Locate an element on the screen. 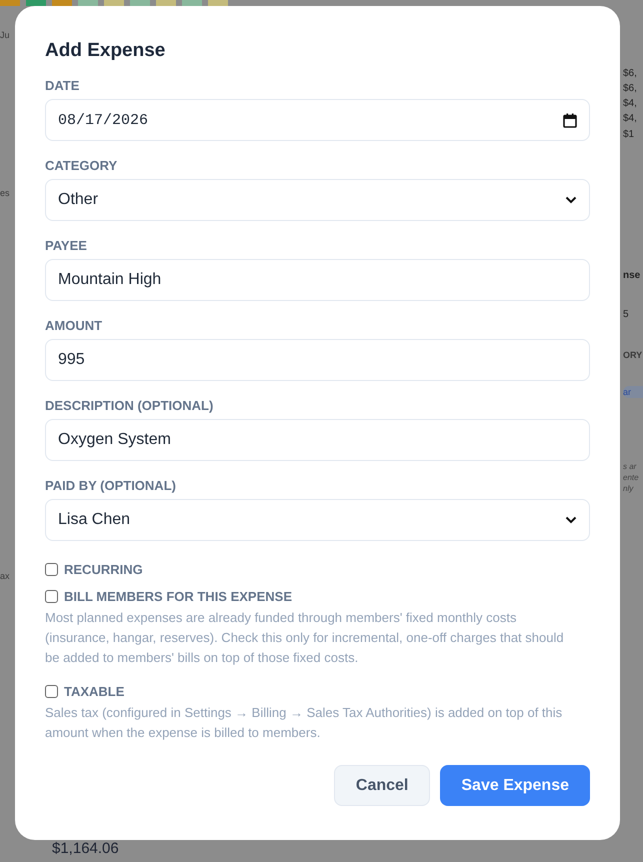 The image size is (643, 862). select-field: Lisa Chen is located at coordinates (317, 520).